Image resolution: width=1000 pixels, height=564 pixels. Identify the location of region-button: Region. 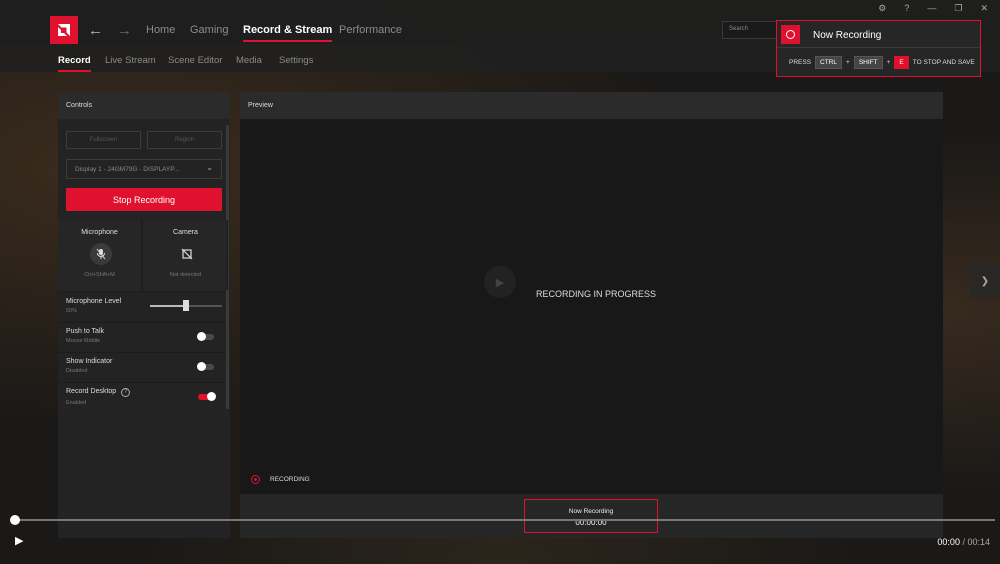
(184, 140).